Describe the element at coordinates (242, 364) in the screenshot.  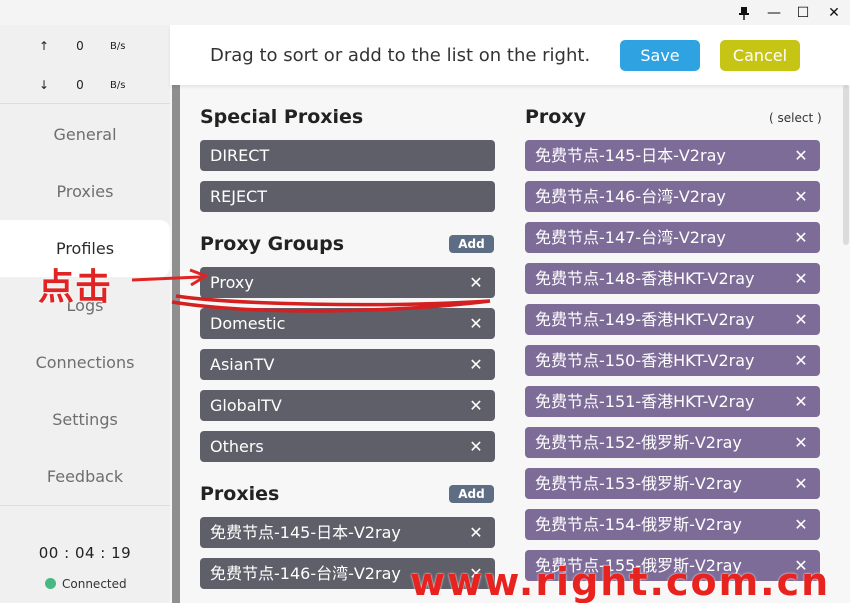
I see `proxy-group-item-label: AsianTV` at that location.